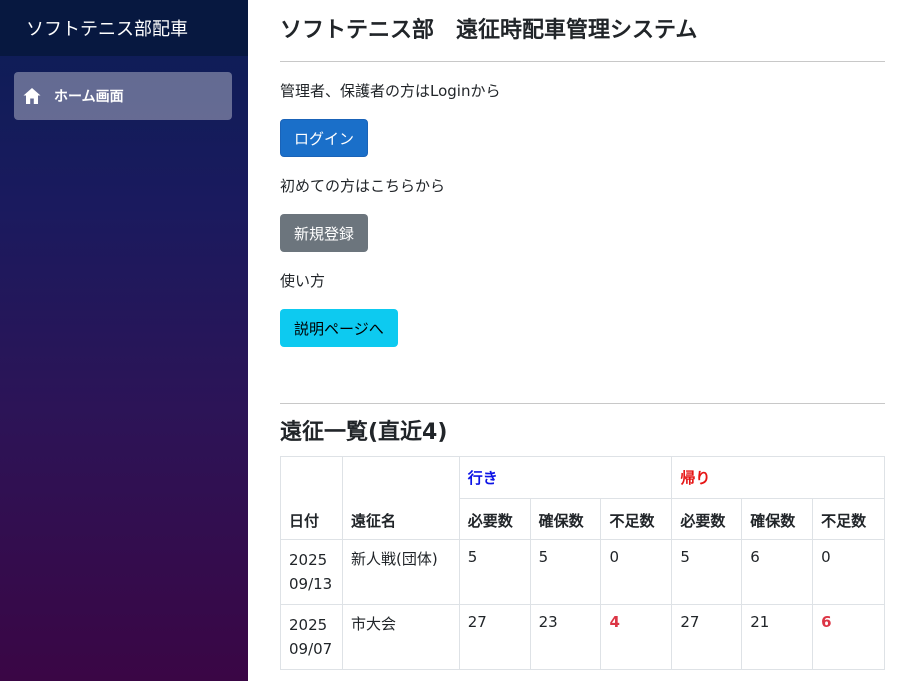 This screenshot has width=906, height=681. What do you see at coordinates (777, 637) in the screenshot?
I see `cell-back-secured: 21` at bounding box center [777, 637].